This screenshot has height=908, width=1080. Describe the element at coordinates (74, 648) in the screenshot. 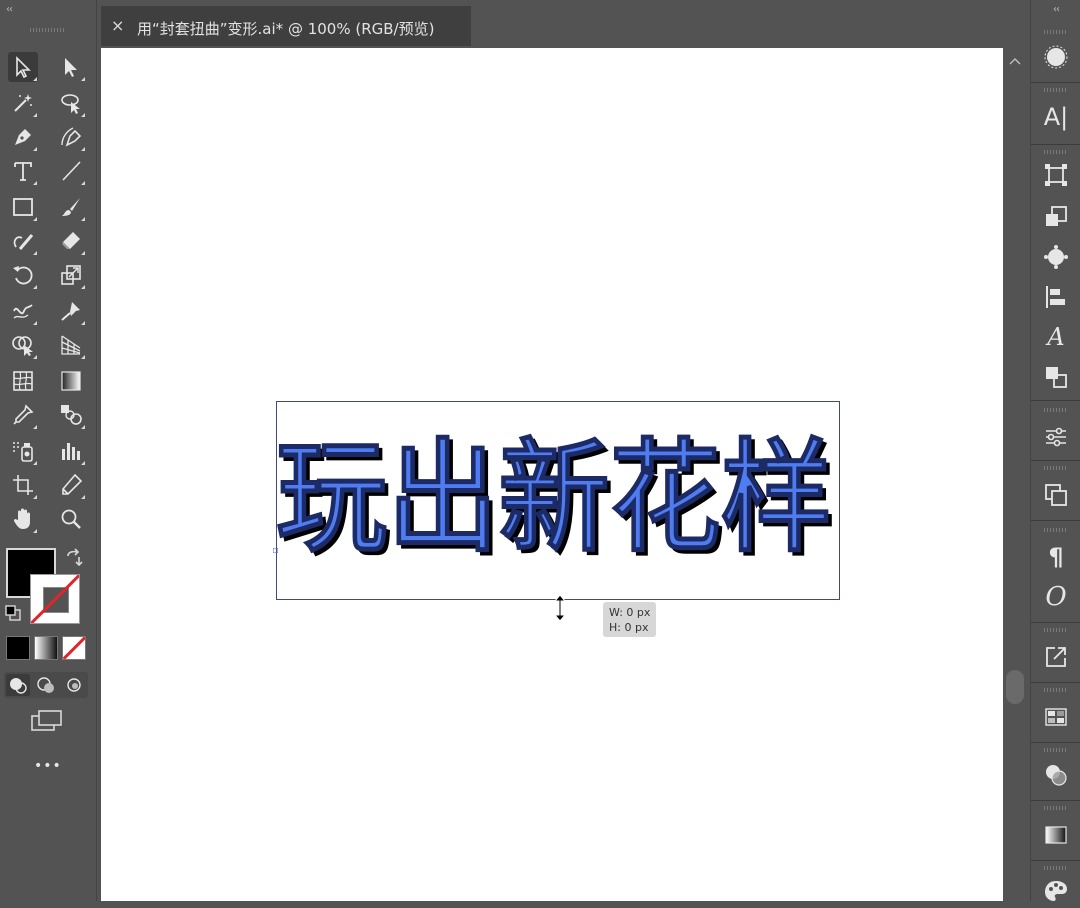

I see `none-mode-button` at that location.